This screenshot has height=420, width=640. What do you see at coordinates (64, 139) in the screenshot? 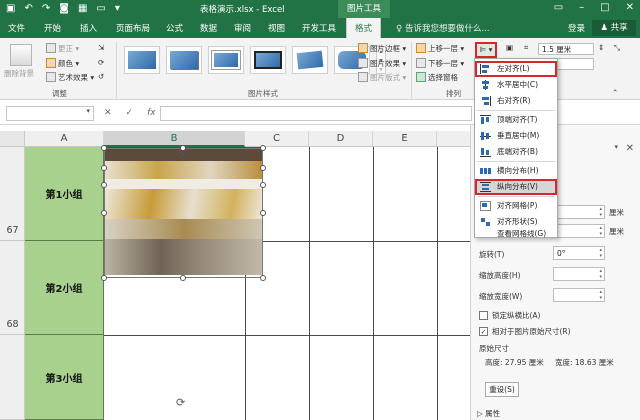
I see `column-header-a: A` at bounding box center [64, 139].